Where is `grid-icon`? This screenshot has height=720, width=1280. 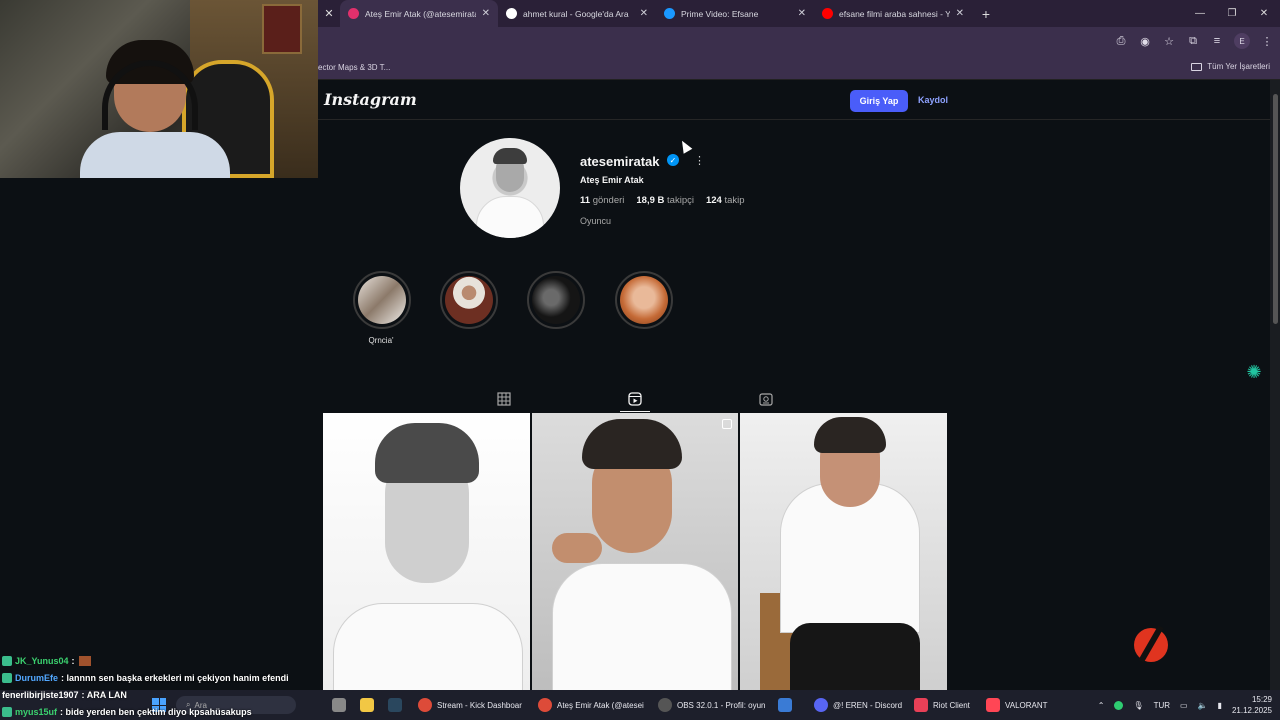 grid-icon is located at coordinates (504, 399).